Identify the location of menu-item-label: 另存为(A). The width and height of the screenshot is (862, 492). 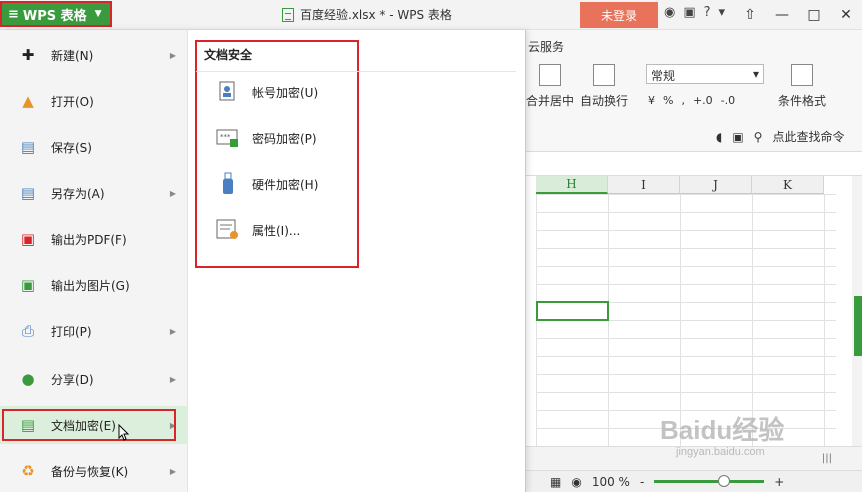
(78, 193).